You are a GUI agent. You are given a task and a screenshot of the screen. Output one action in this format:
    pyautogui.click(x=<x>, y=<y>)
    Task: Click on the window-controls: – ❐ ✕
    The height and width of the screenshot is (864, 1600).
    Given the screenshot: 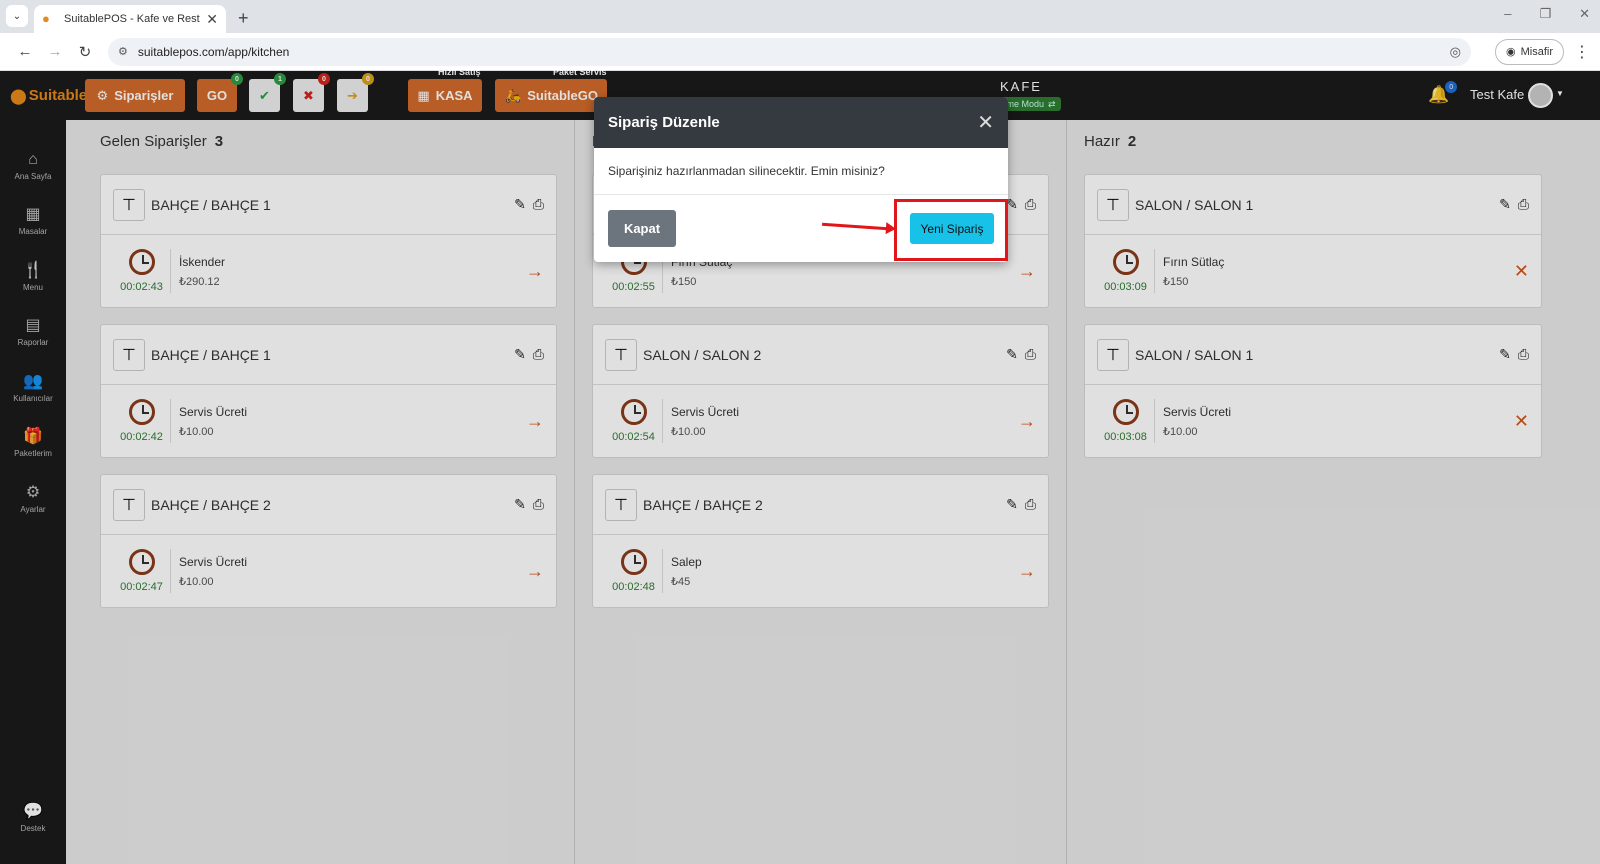 What is the action you would take?
    pyautogui.click(x=1547, y=14)
    